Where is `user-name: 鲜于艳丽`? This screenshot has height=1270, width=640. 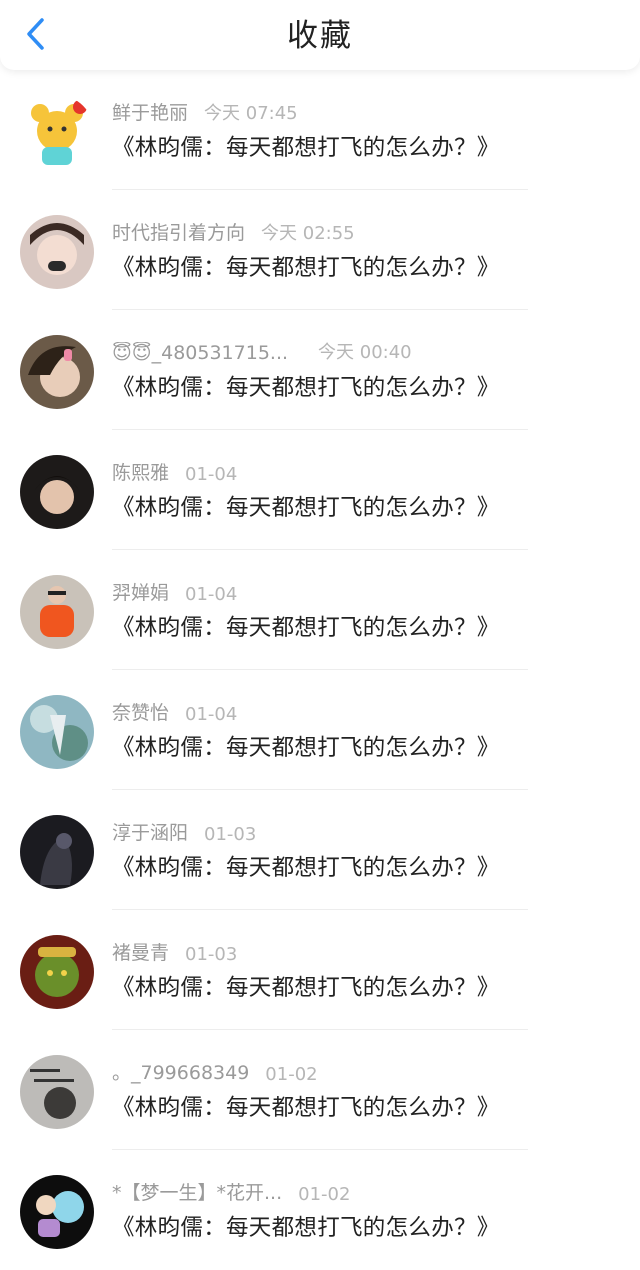
user-name: 鲜于艳丽 is located at coordinates (150, 113).